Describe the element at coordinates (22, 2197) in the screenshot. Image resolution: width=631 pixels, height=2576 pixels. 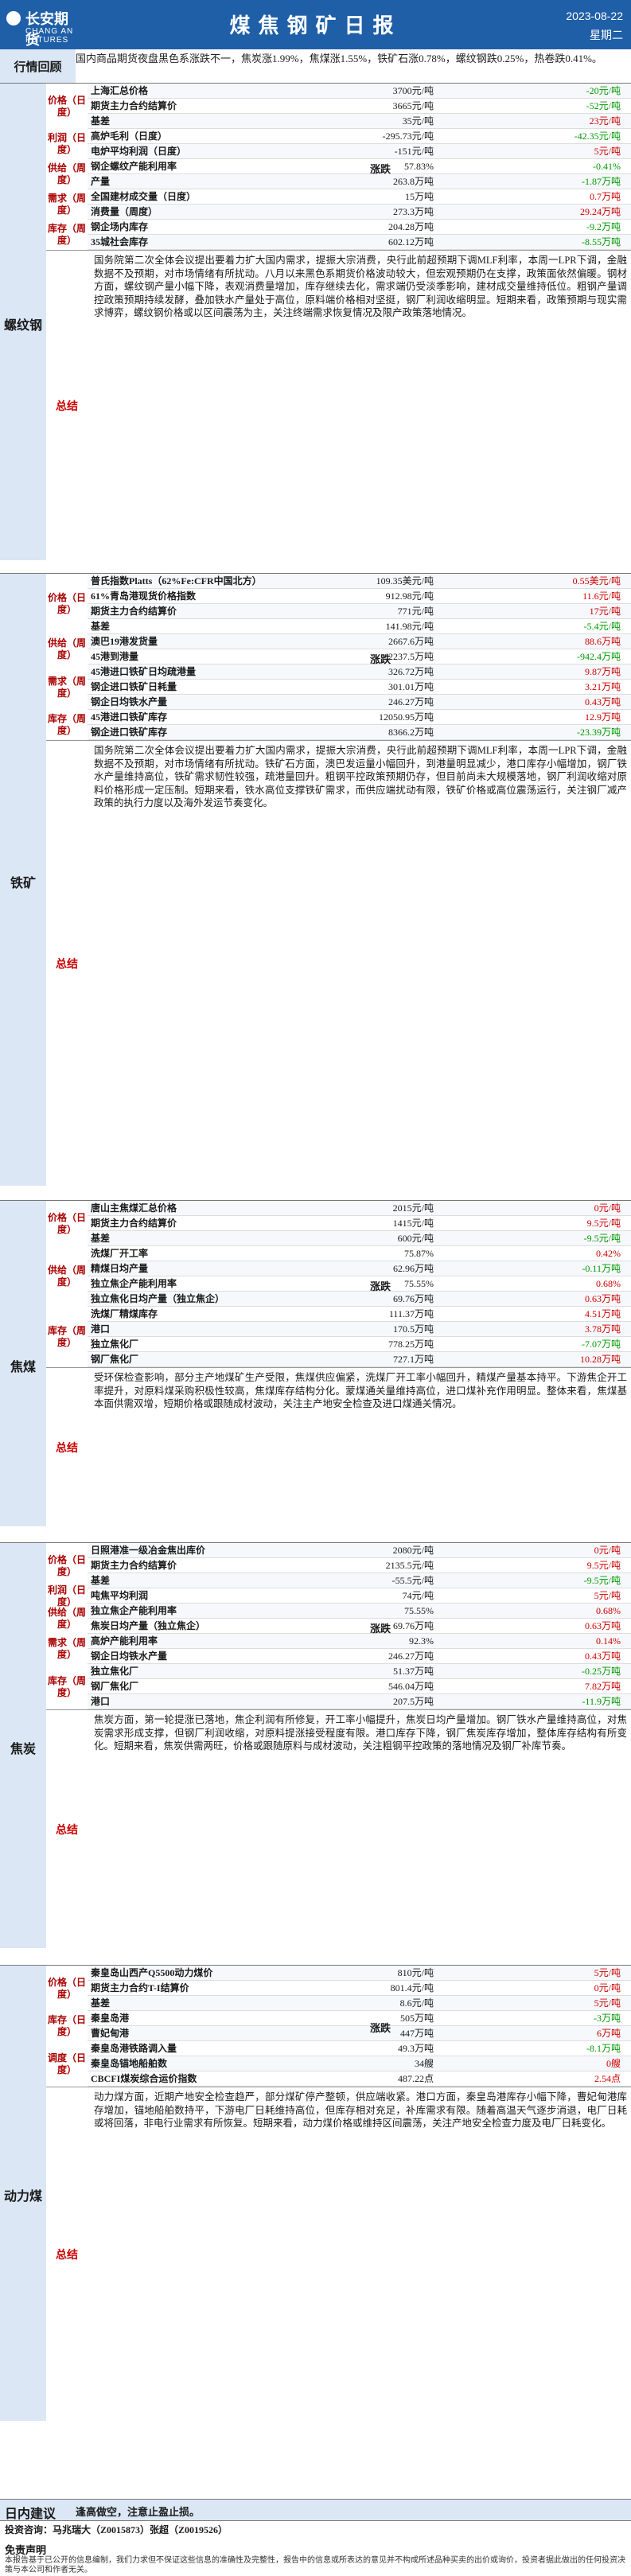
I see `thermal-section-label: 动力煤` at that location.